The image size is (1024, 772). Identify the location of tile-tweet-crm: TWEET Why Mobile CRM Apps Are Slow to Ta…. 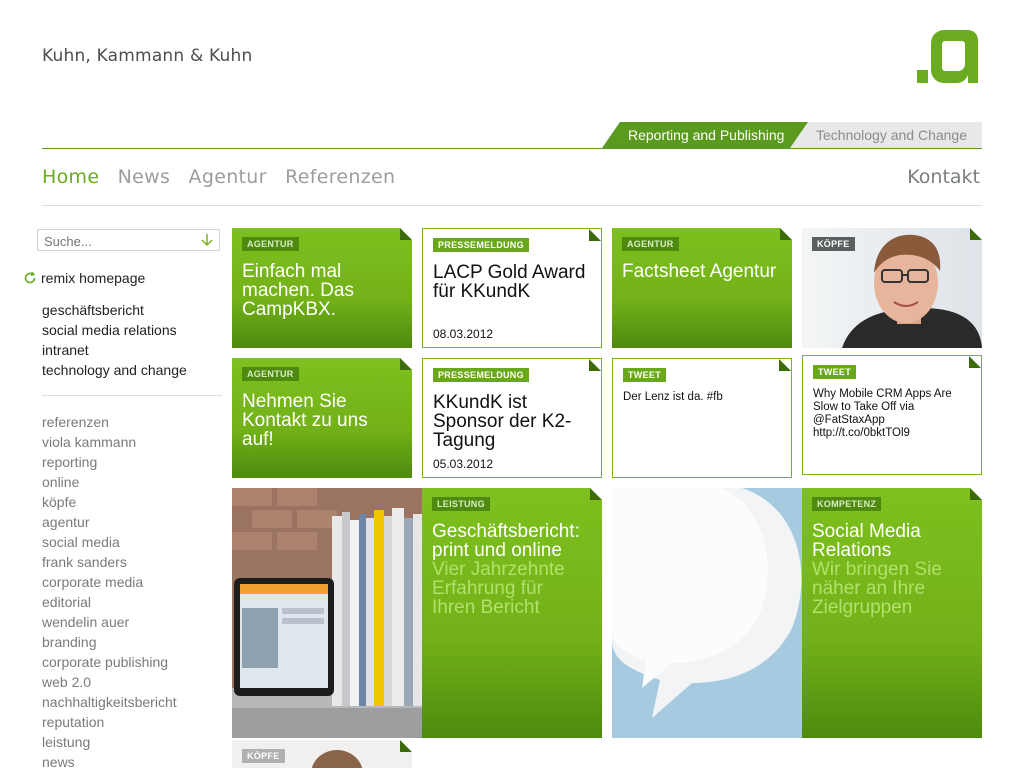
(892, 415).